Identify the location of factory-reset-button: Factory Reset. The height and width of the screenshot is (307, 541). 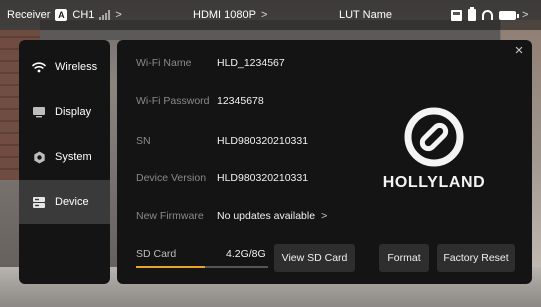
(476, 258).